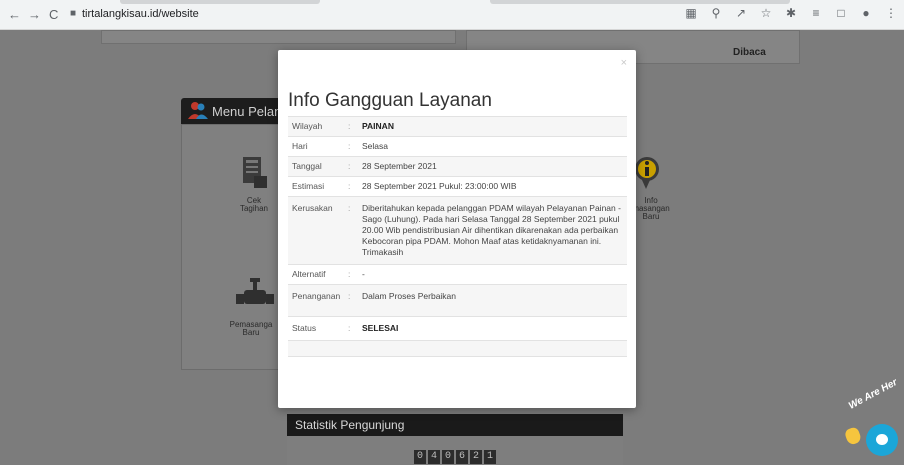 The image size is (904, 465). What do you see at coordinates (647, 173) in the screenshot?
I see `info-icon` at bounding box center [647, 173].